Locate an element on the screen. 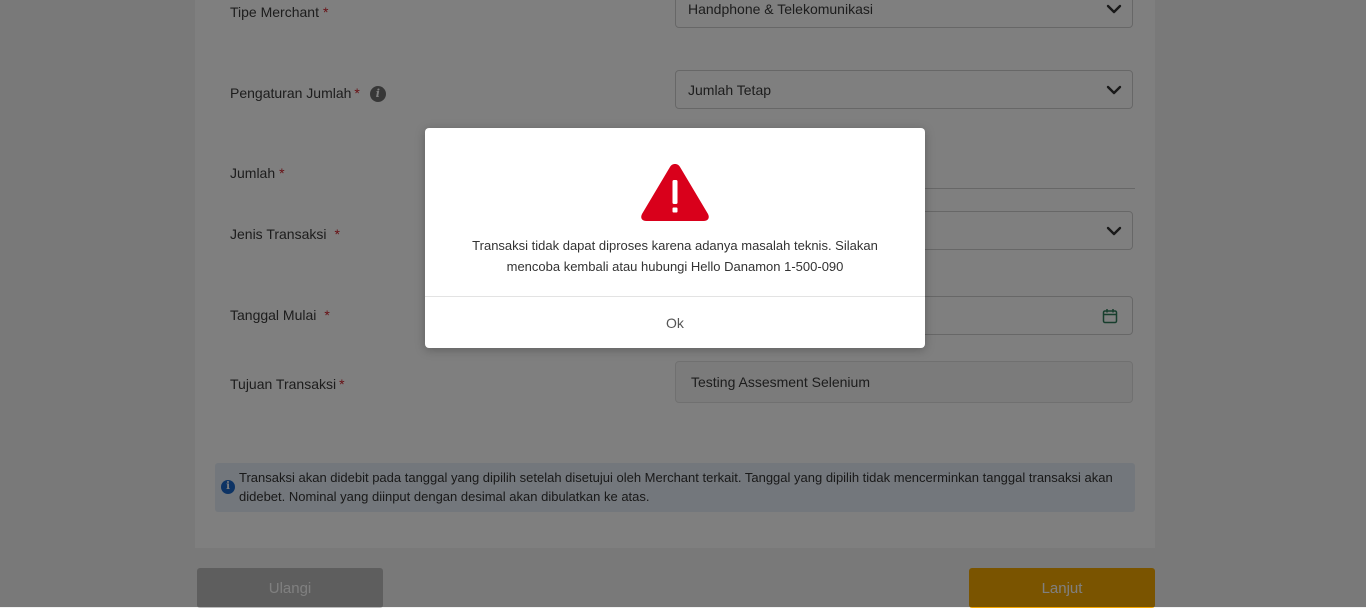 Image resolution: width=1366 pixels, height=608 pixels. warning-icon is located at coordinates (675, 192).